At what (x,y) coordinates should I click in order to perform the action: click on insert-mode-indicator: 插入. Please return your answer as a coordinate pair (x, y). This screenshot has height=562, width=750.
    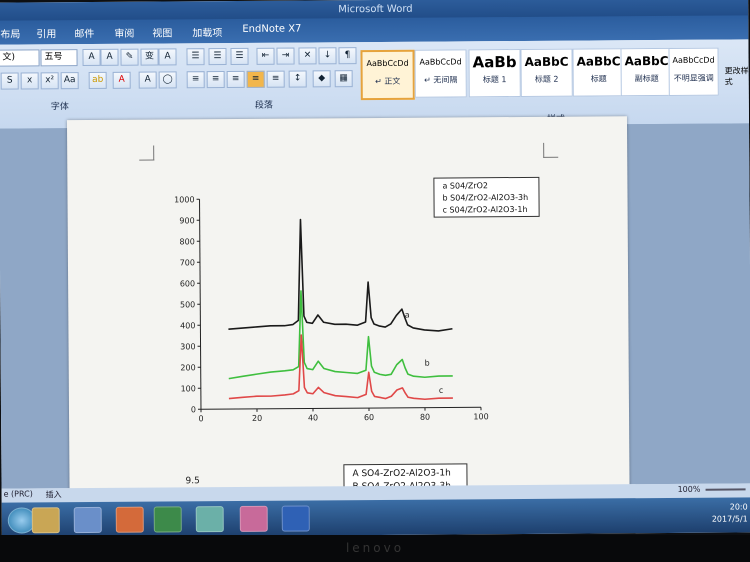
    Looking at the image, I should click on (54, 494).